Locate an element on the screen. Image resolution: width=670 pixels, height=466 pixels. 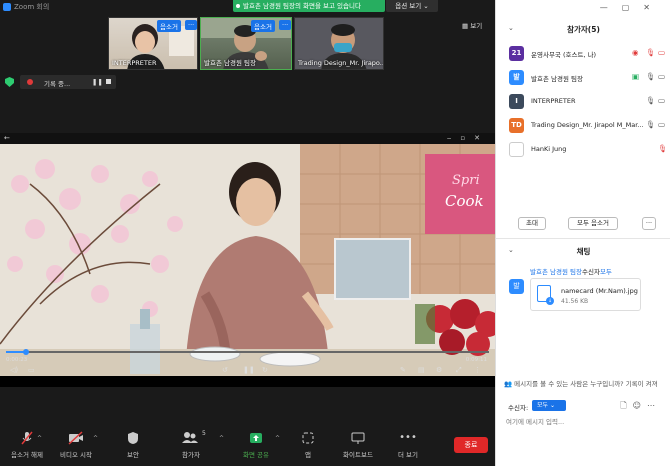
participants-icon is located at coordinates (190, 437).